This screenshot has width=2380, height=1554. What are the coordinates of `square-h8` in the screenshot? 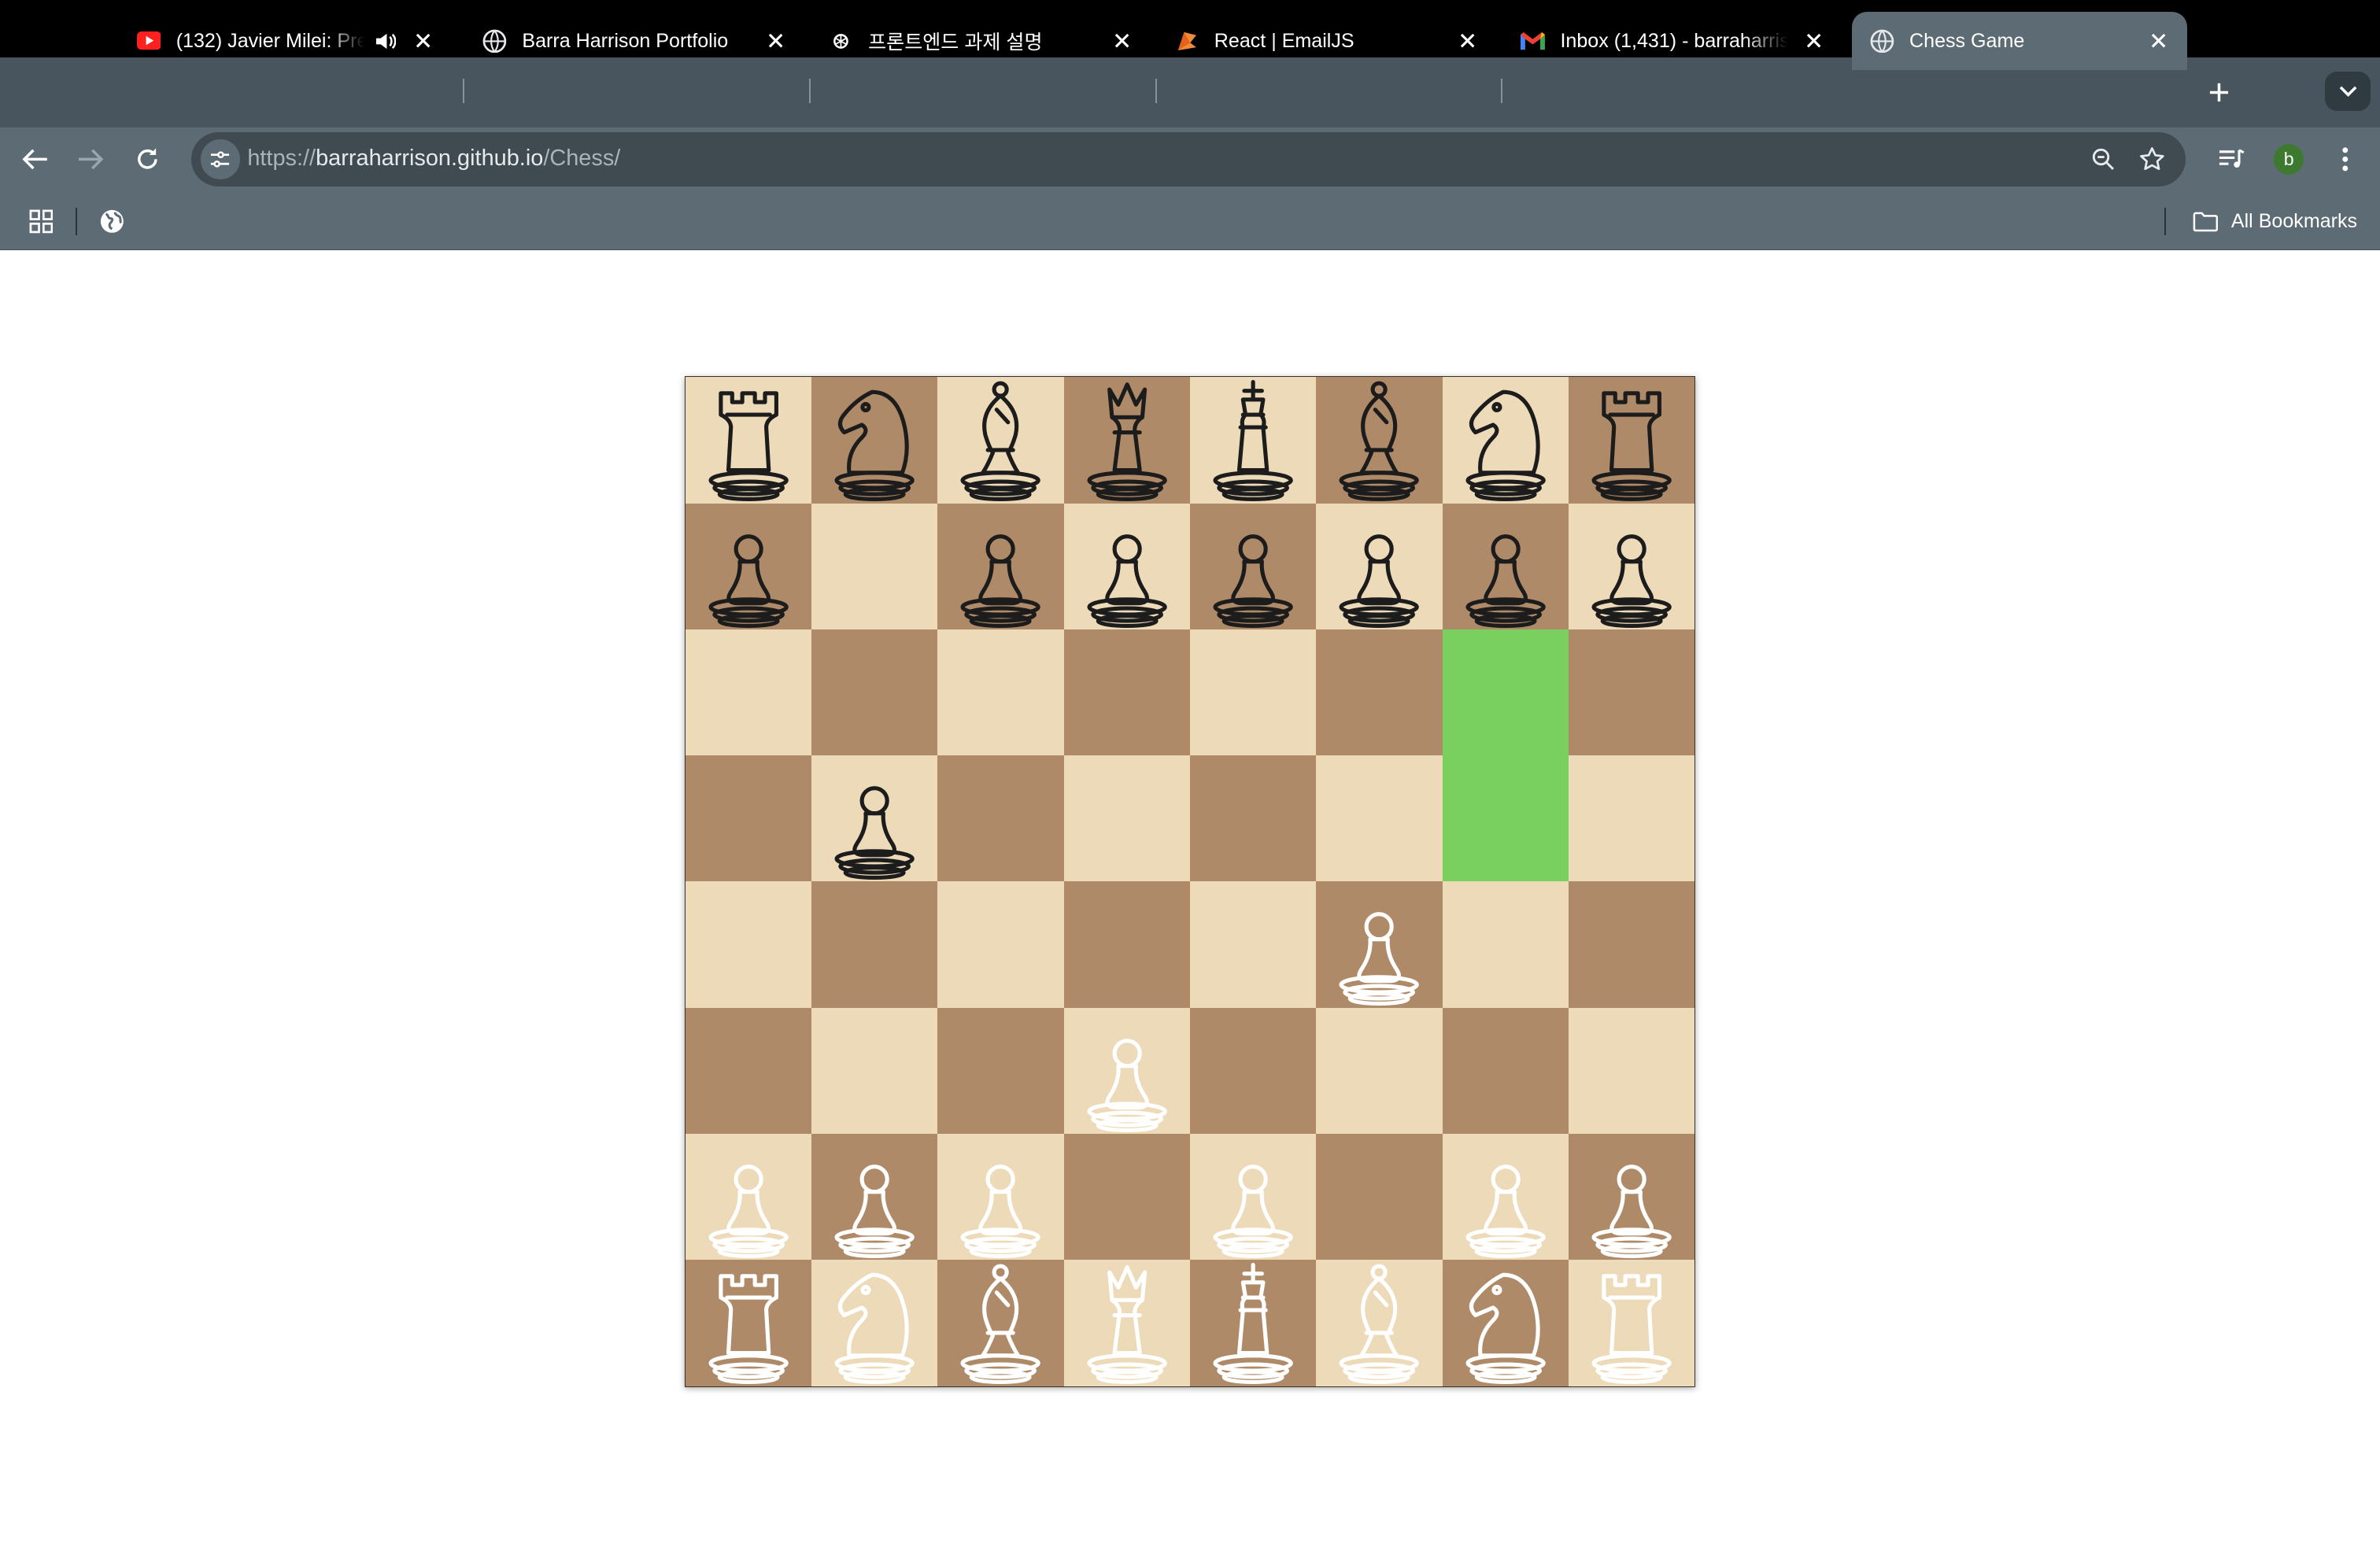 It's located at (1632, 441).